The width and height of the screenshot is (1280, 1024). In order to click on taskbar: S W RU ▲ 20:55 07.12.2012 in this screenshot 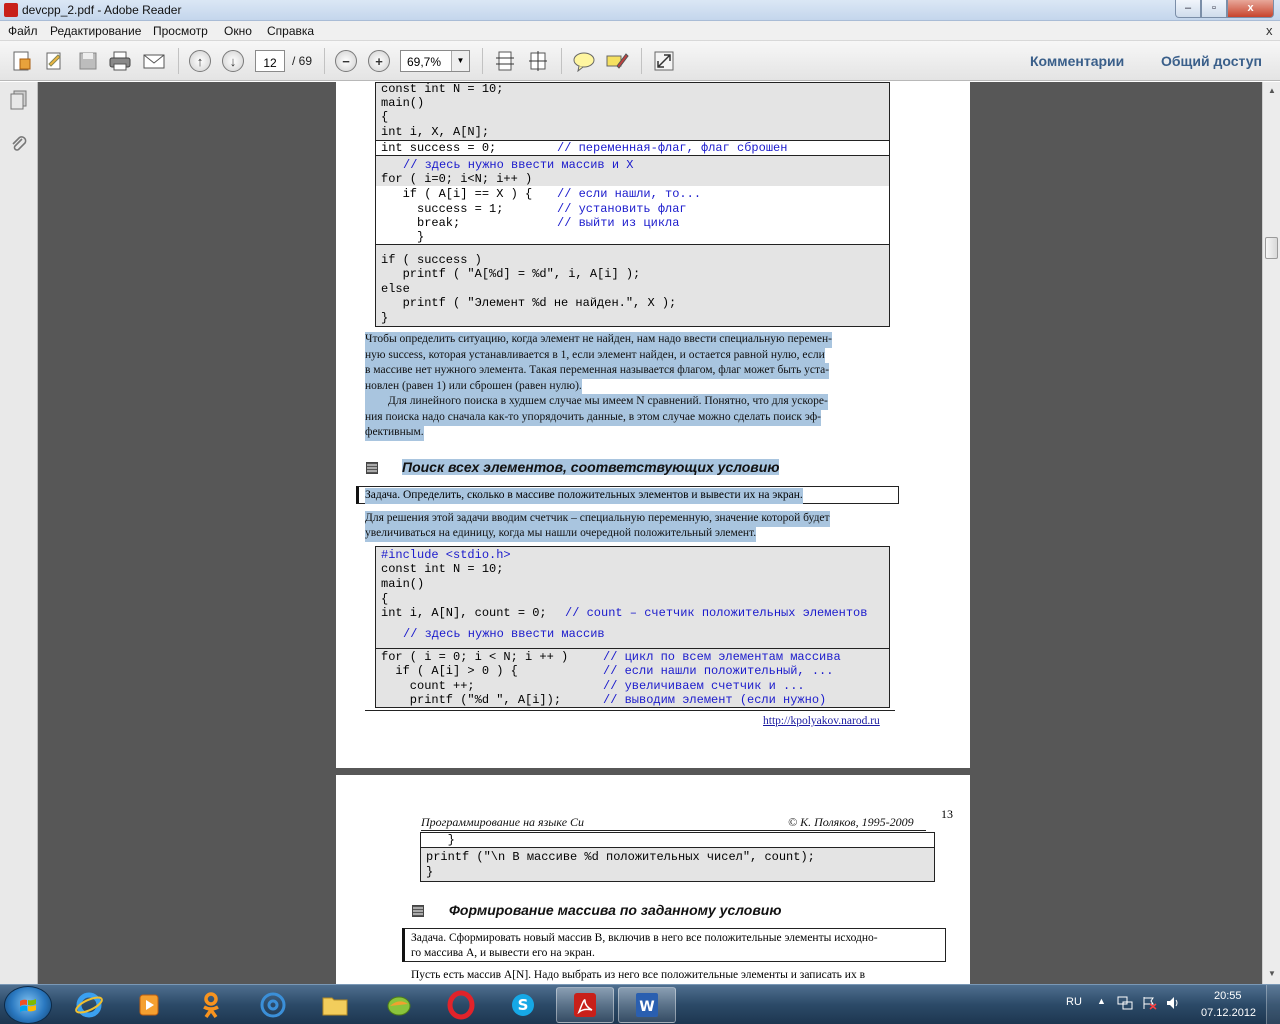, I will do `click(640, 1004)`.